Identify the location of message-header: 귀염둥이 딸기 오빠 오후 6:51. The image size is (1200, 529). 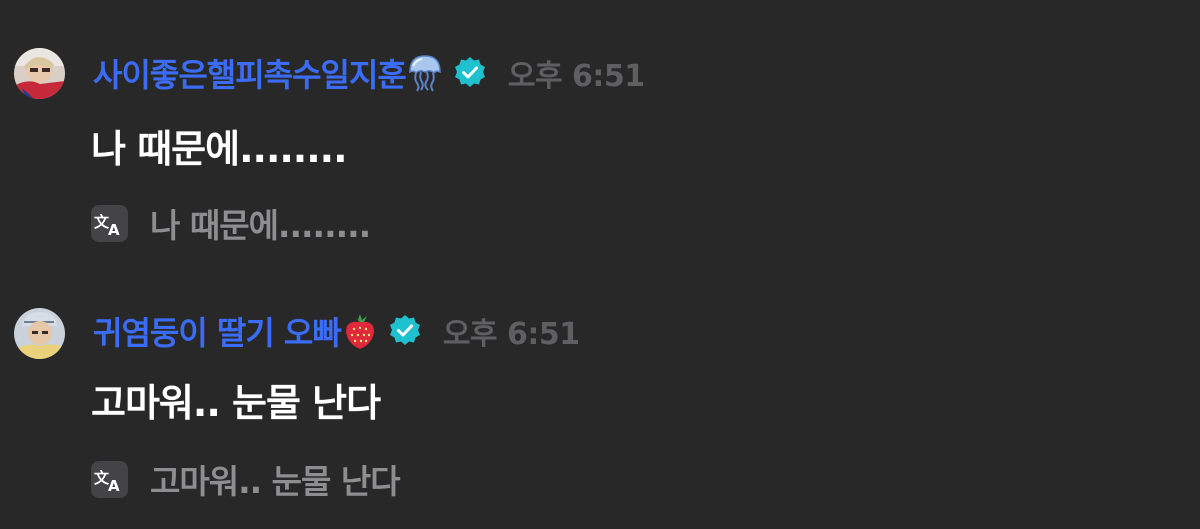
(336, 331).